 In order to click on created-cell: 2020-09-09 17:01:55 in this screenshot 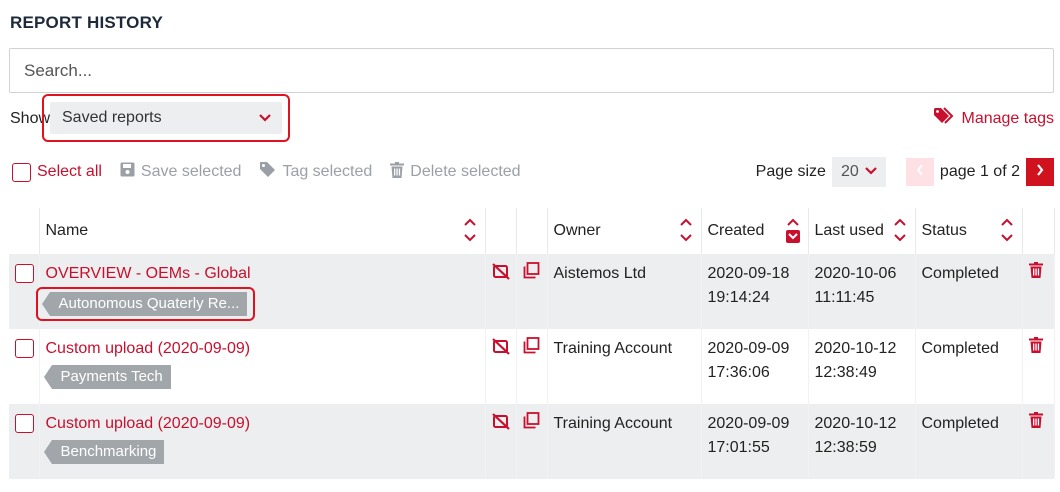, I will do `click(755, 441)`.